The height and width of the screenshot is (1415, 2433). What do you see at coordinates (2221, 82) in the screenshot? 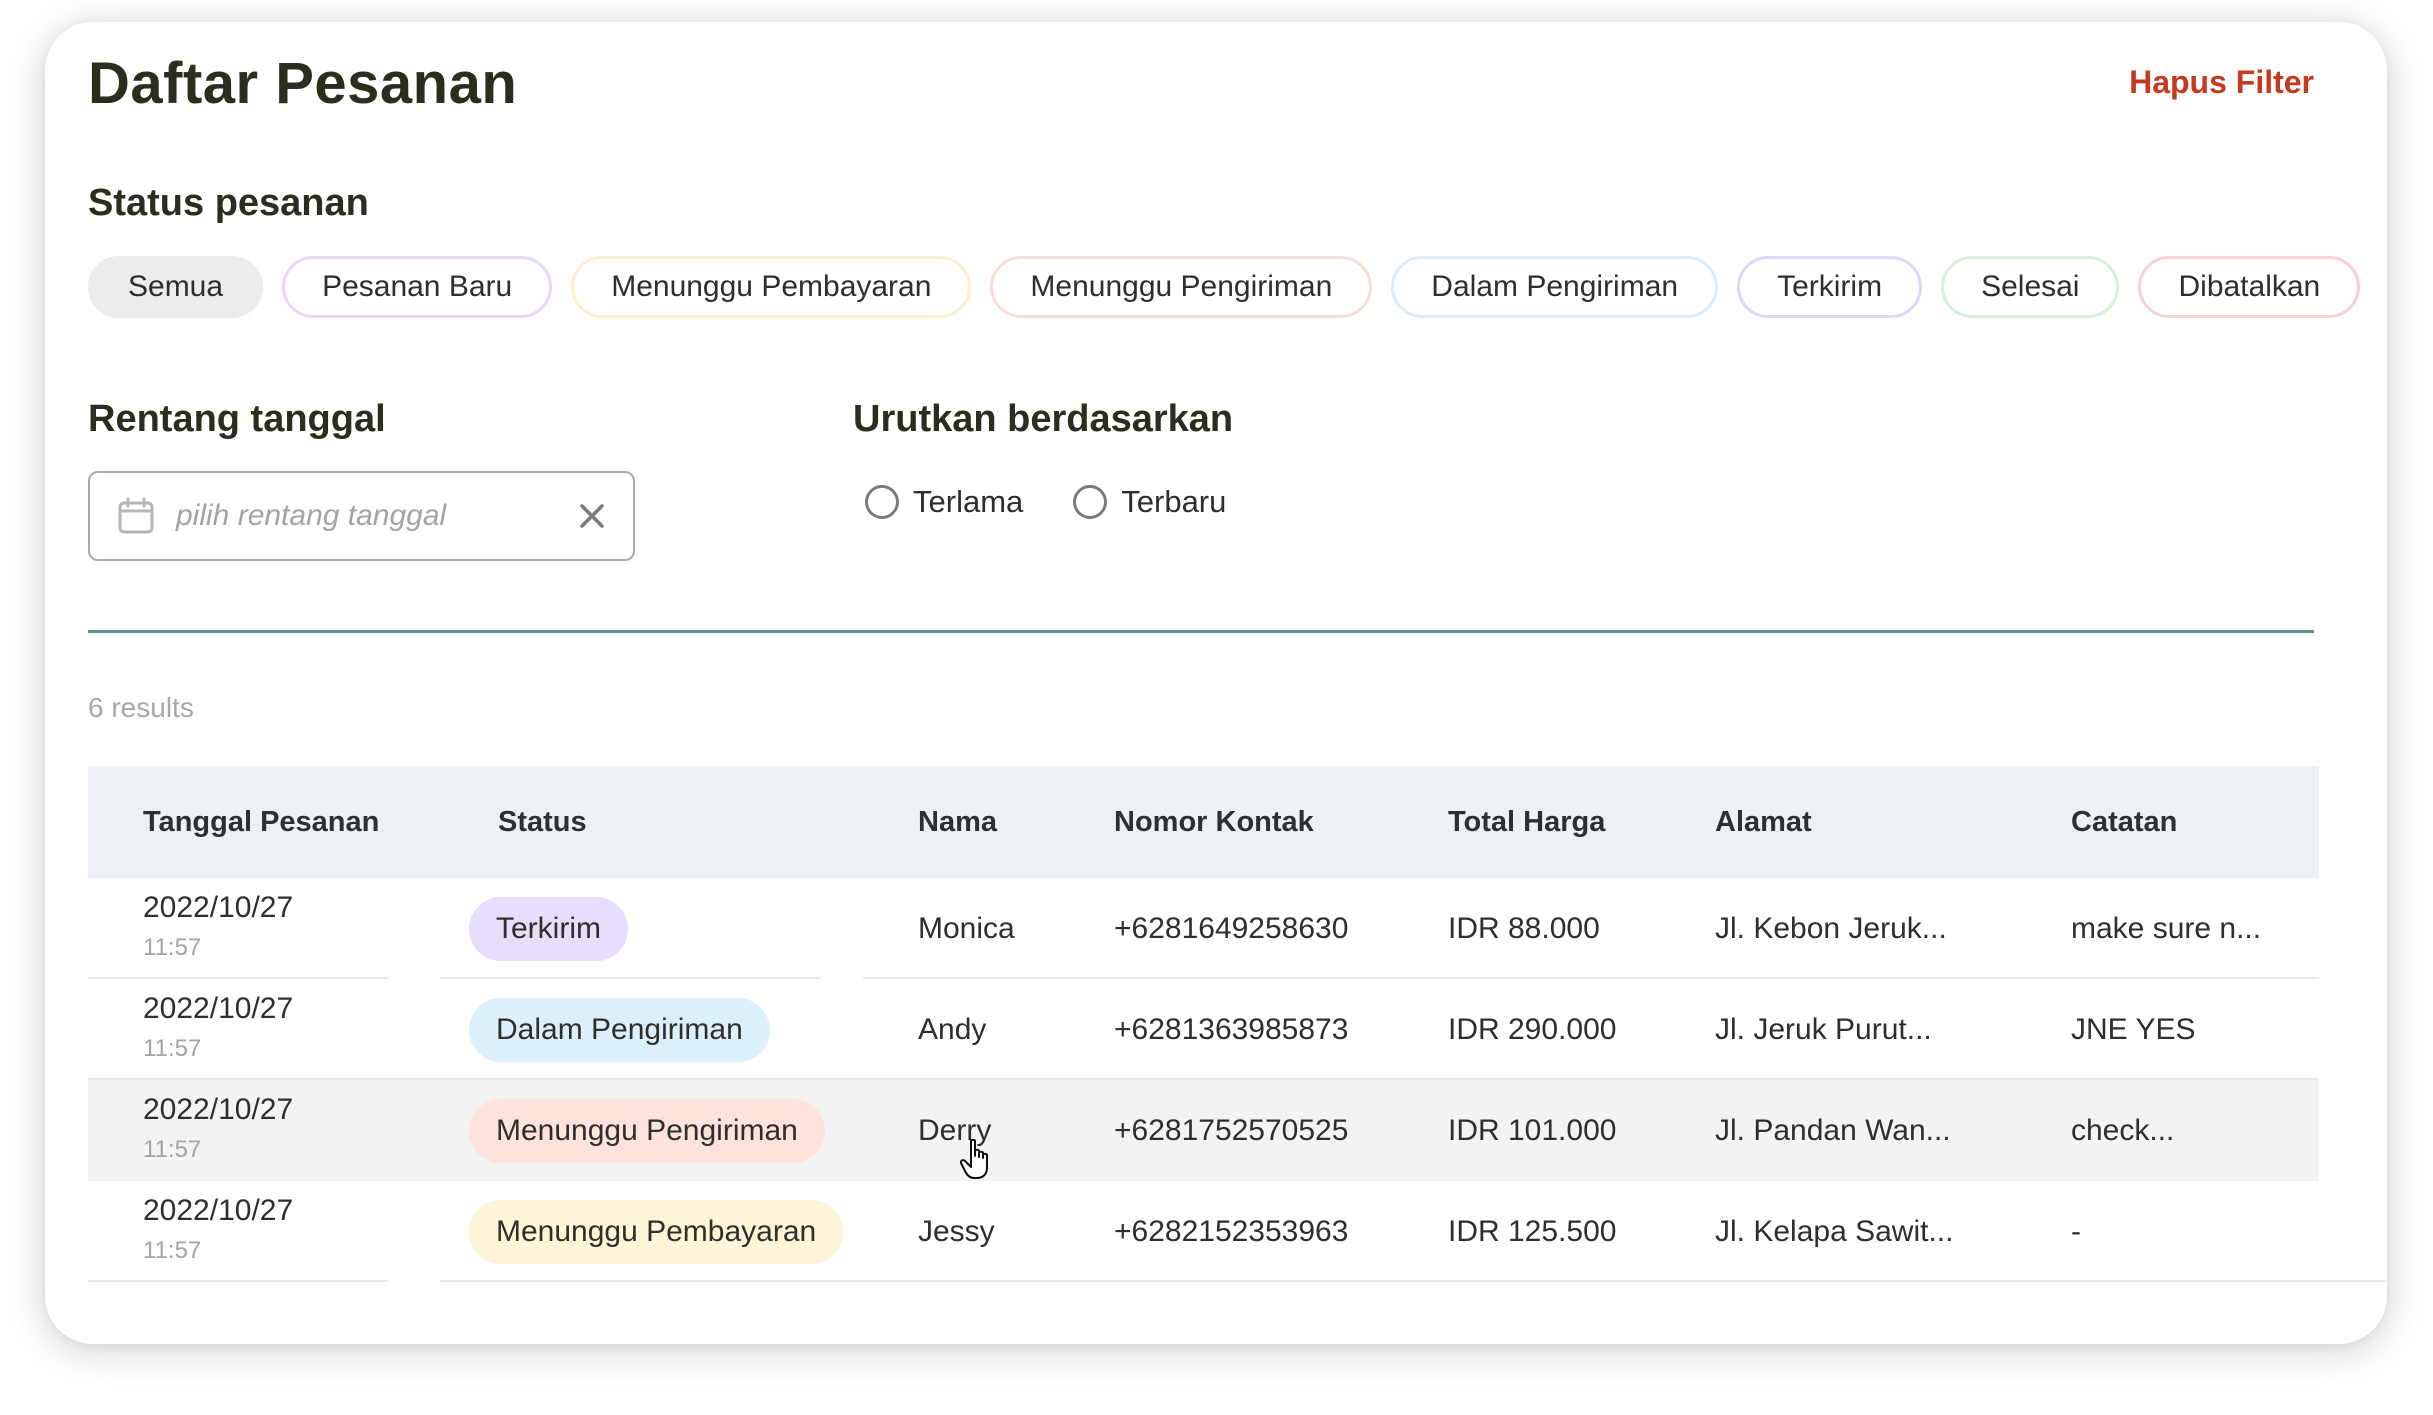
I see `clear-filter-link: Hapus Filter` at bounding box center [2221, 82].